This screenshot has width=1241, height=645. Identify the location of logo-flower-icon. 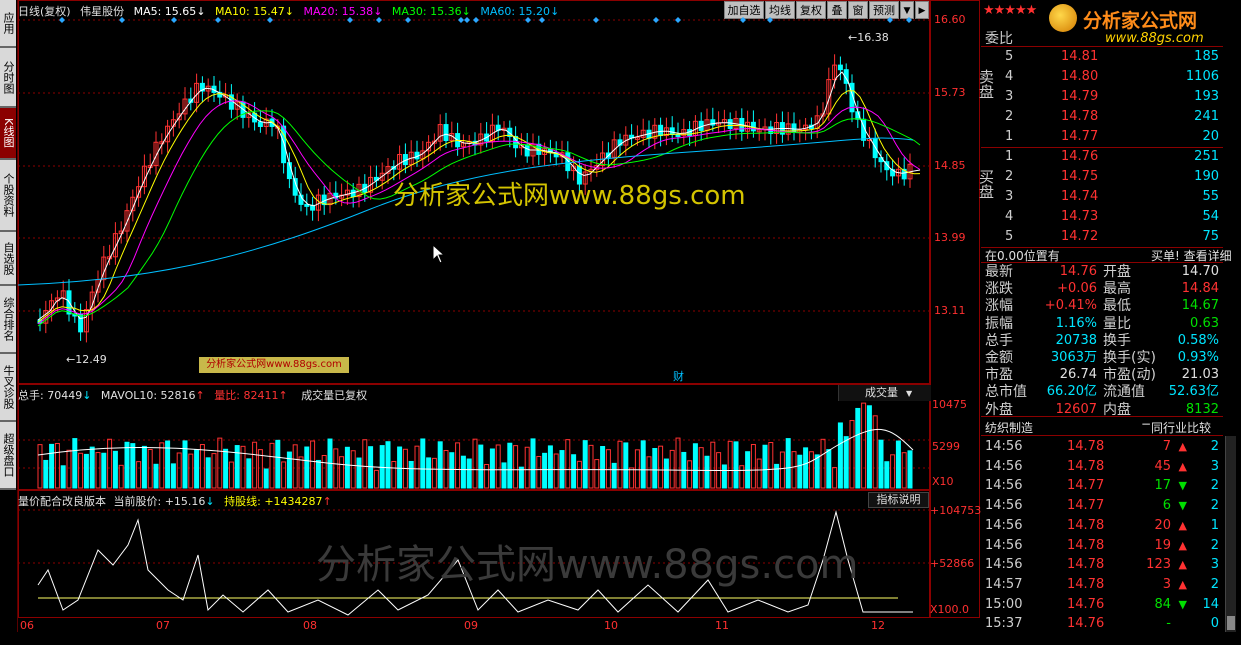
(1063, 18).